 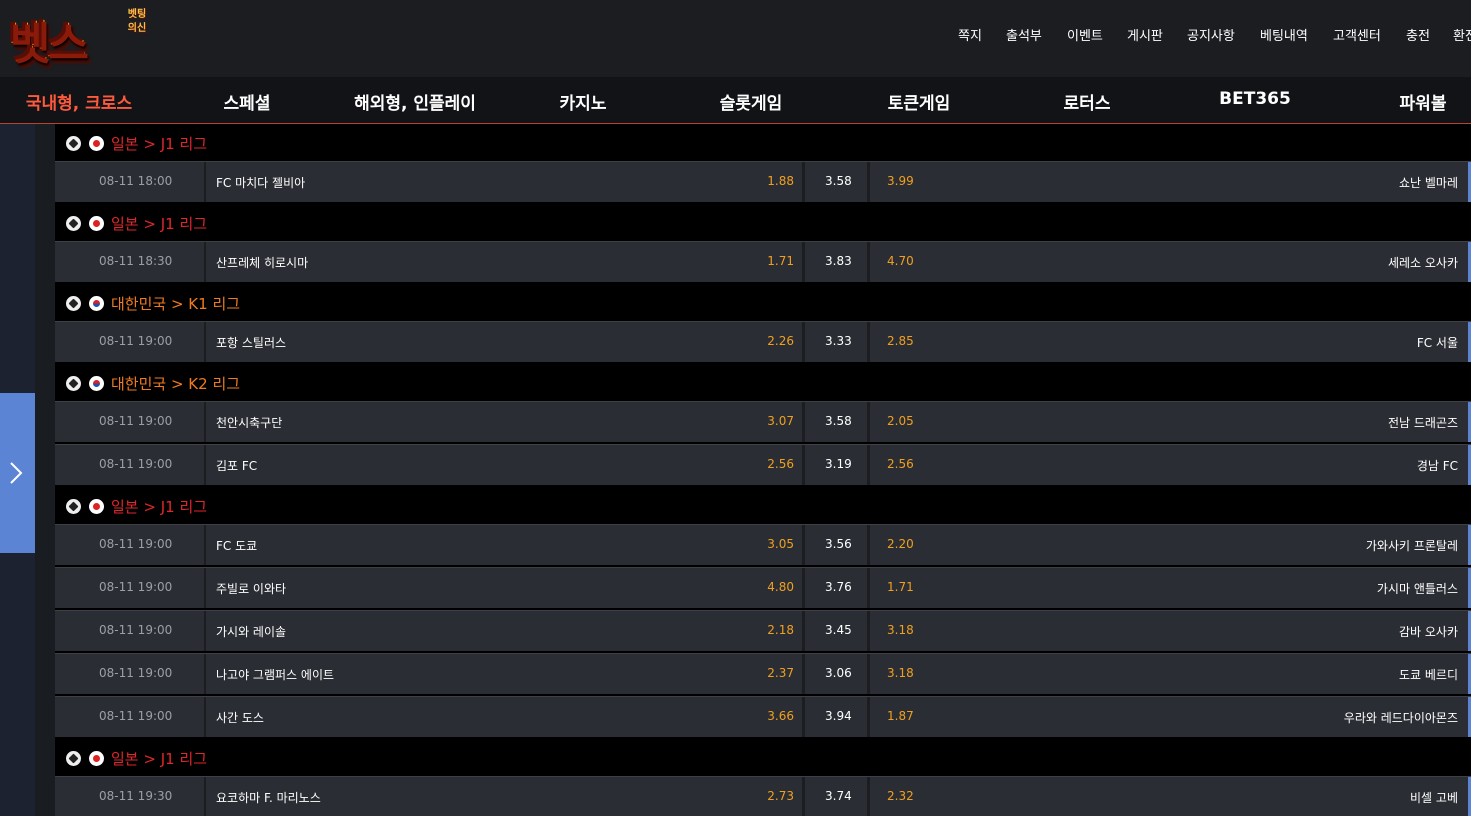 I want to click on home-odds: 3.07, so click(x=780, y=421).